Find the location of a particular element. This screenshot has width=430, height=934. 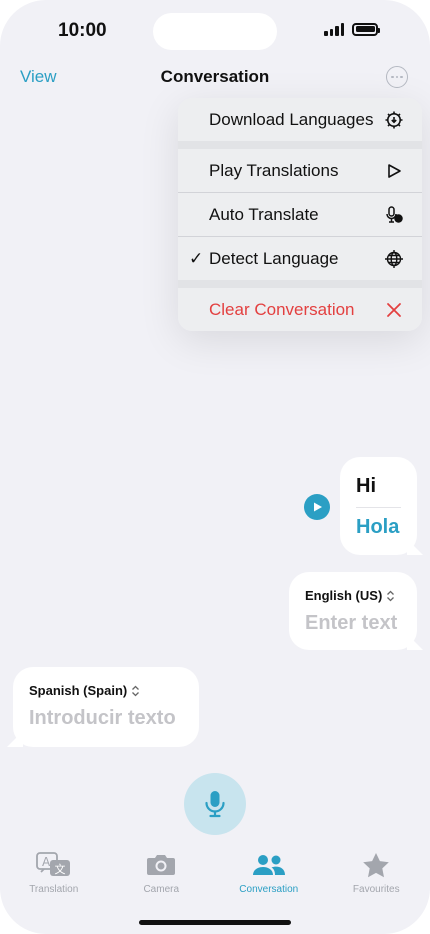

signal-icon is located at coordinates (334, 29).